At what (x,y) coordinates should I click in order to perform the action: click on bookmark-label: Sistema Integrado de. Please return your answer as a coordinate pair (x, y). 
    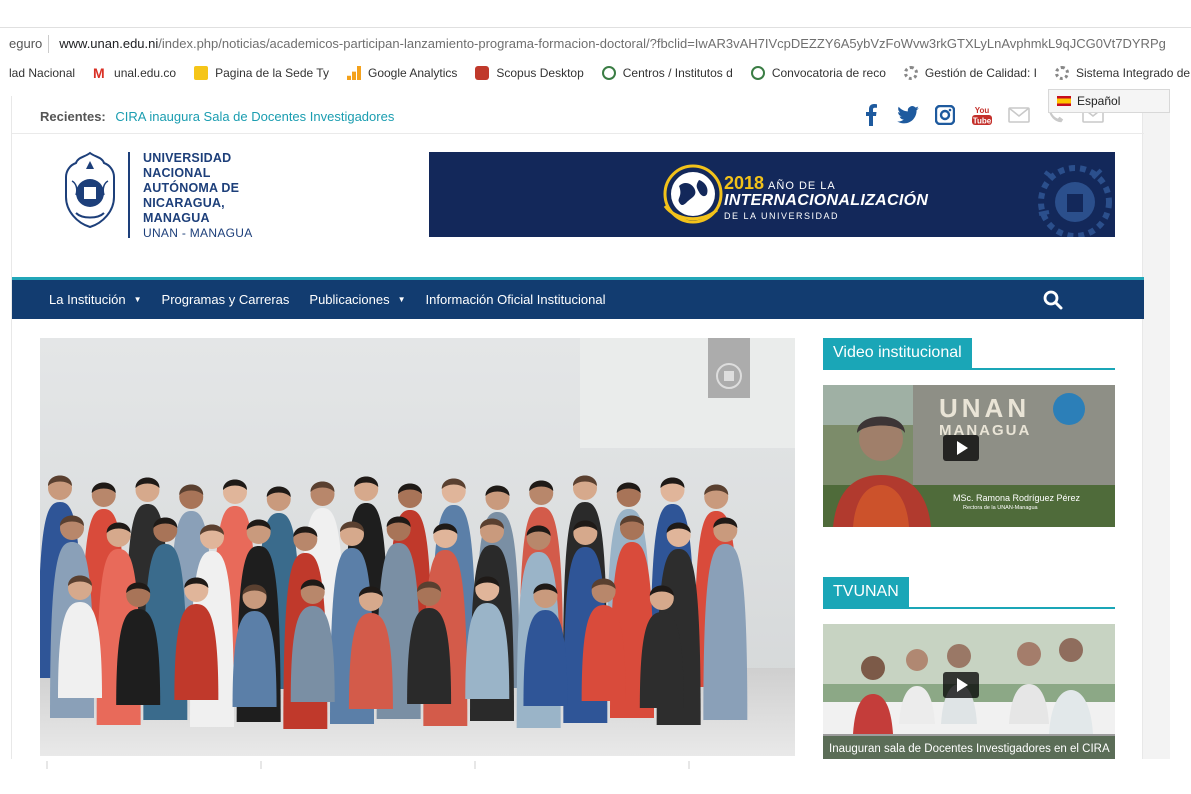
    Looking at the image, I should click on (1133, 73).